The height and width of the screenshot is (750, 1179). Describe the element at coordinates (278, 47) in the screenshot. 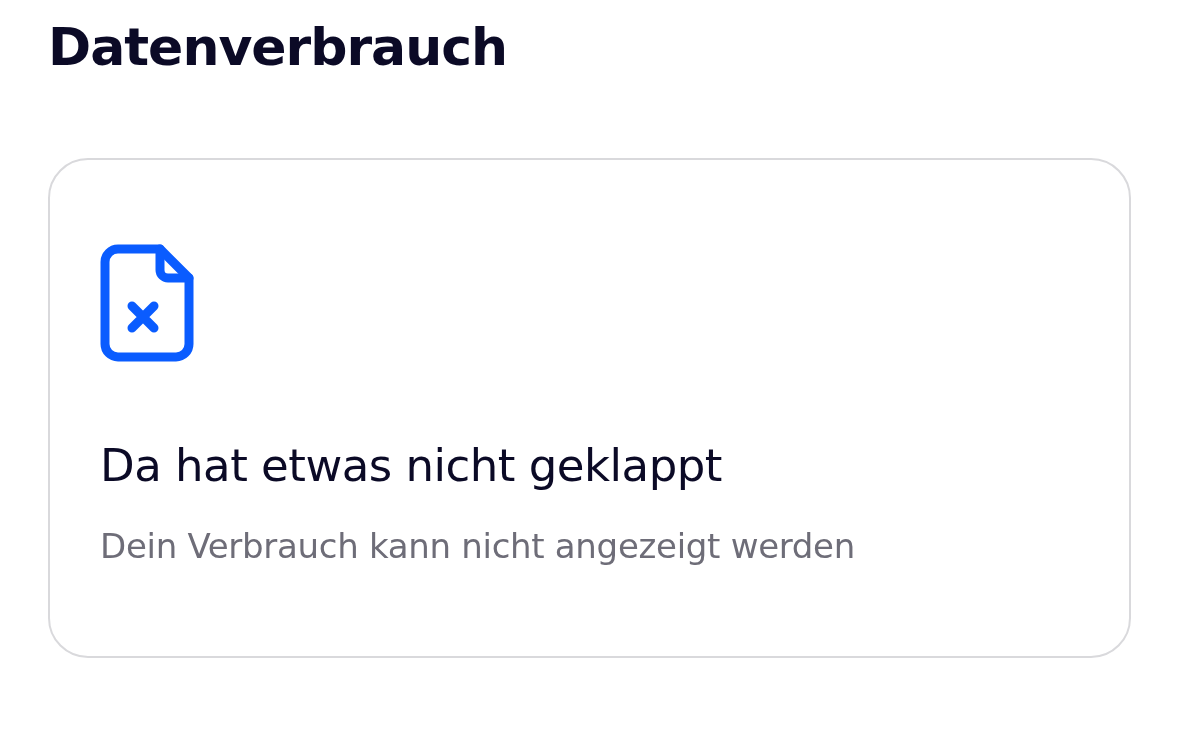

I see `page-title: Datenverbrauch` at that location.